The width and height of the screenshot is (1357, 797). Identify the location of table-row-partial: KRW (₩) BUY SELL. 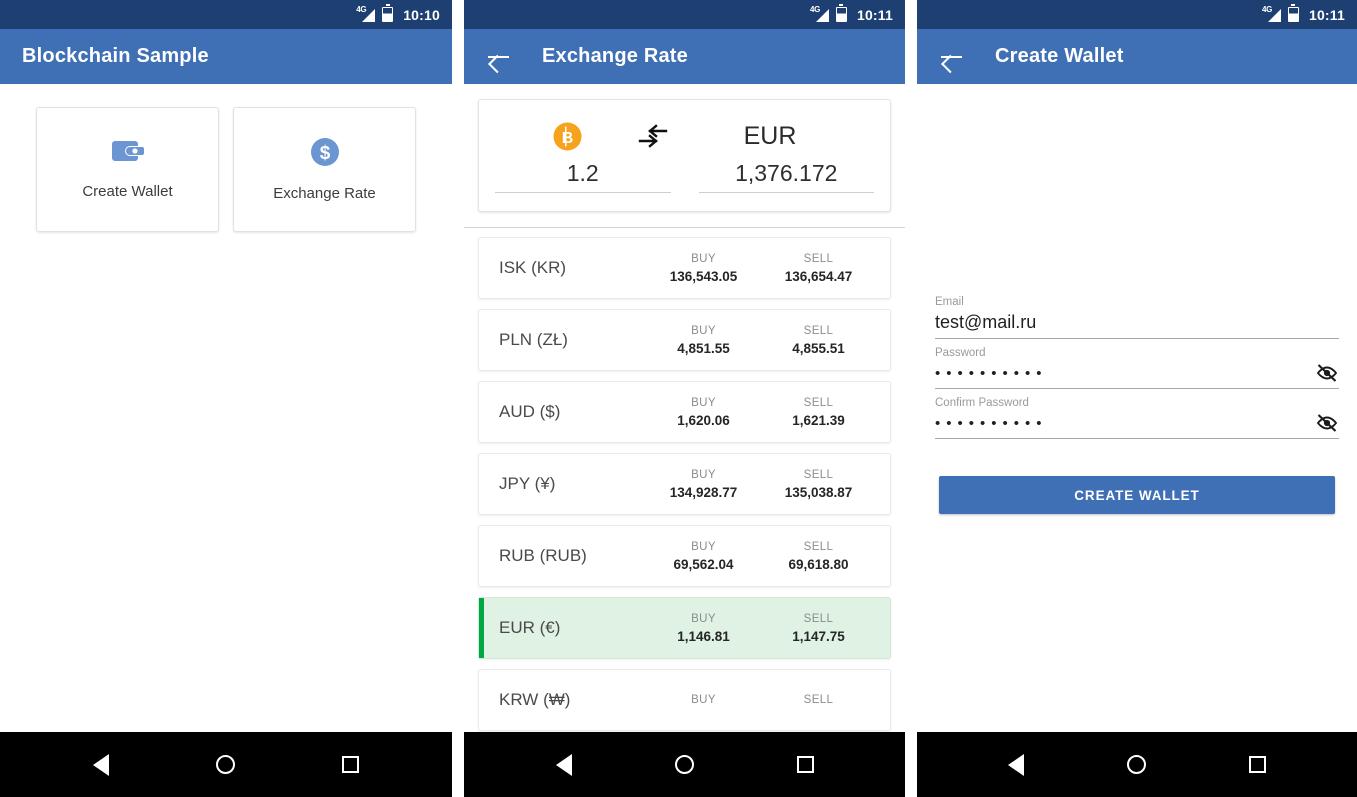
(684, 700).